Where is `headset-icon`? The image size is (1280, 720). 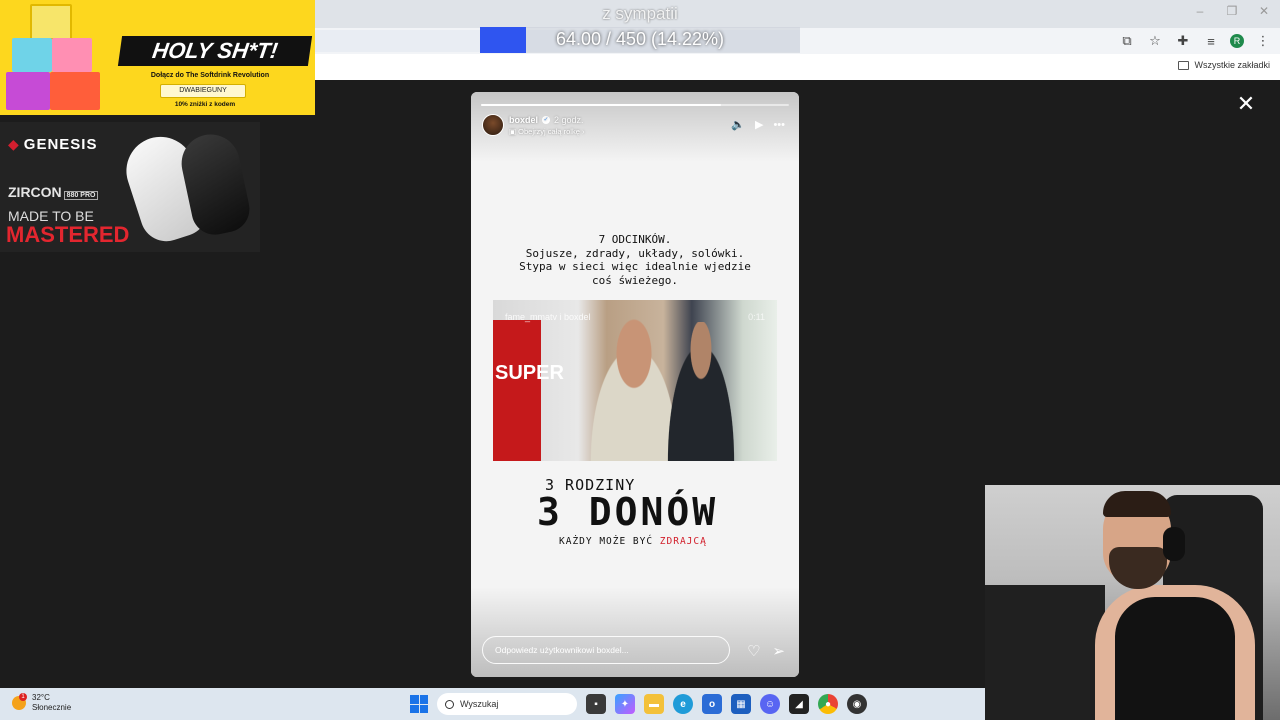 headset-icon is located at coordinates (1174, 544).